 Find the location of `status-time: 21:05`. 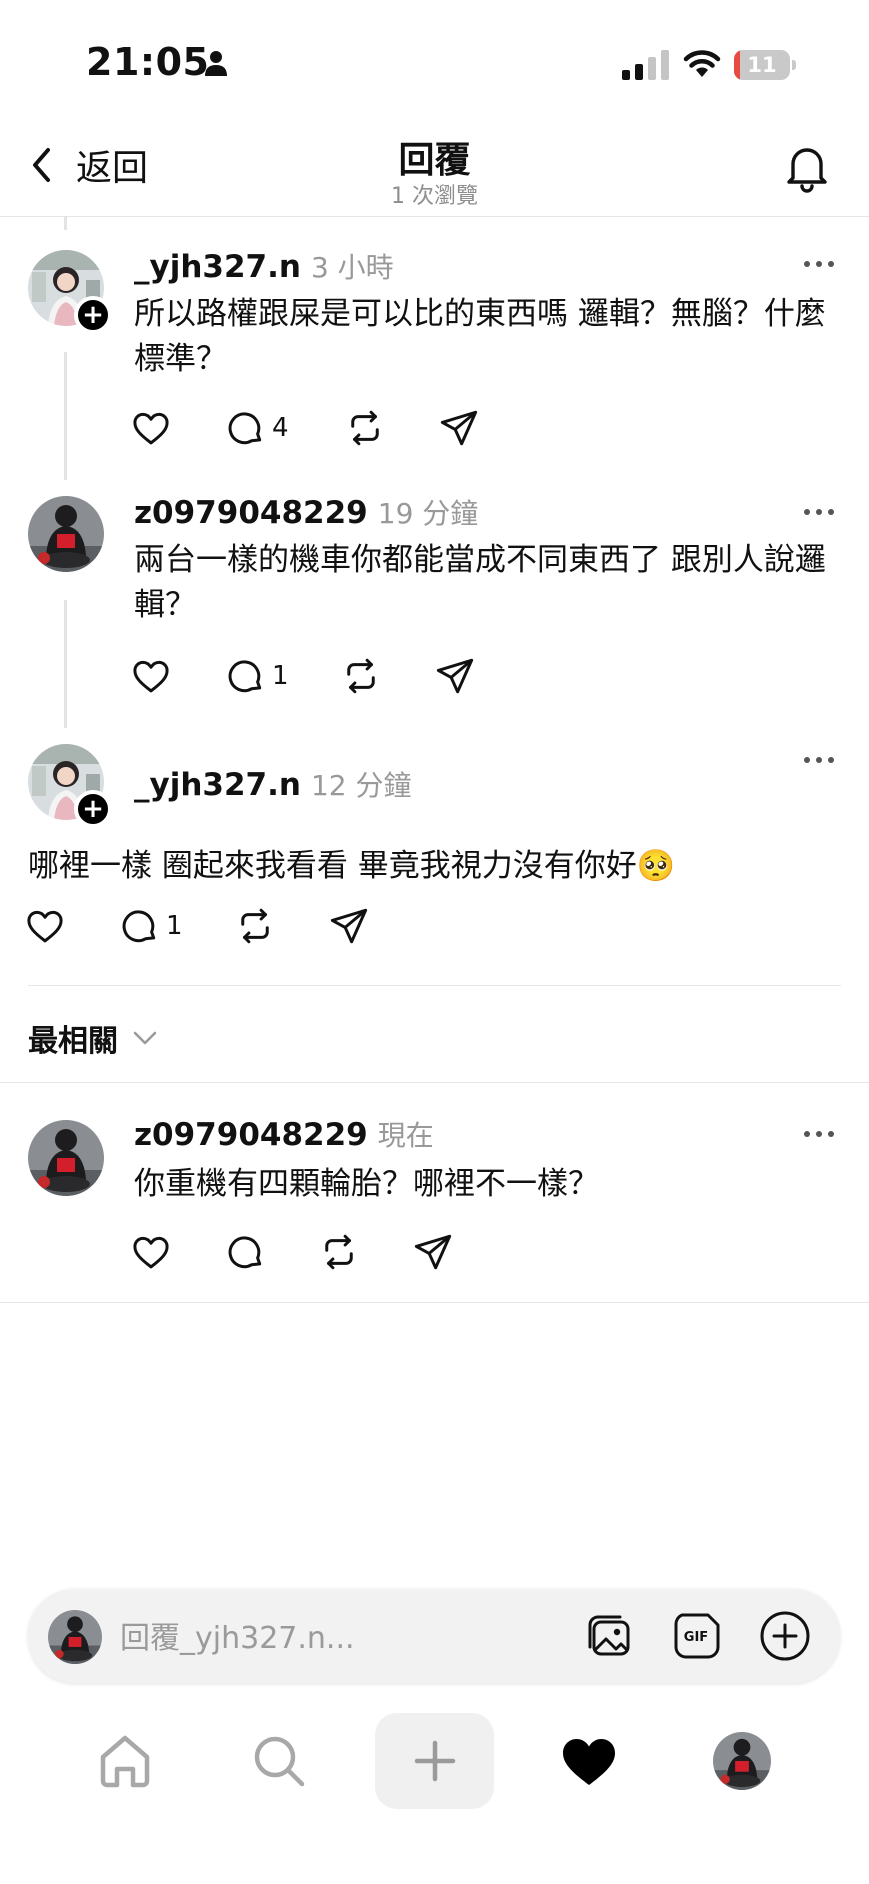

status-time: 21:05 is located at coordinates (148, 62).